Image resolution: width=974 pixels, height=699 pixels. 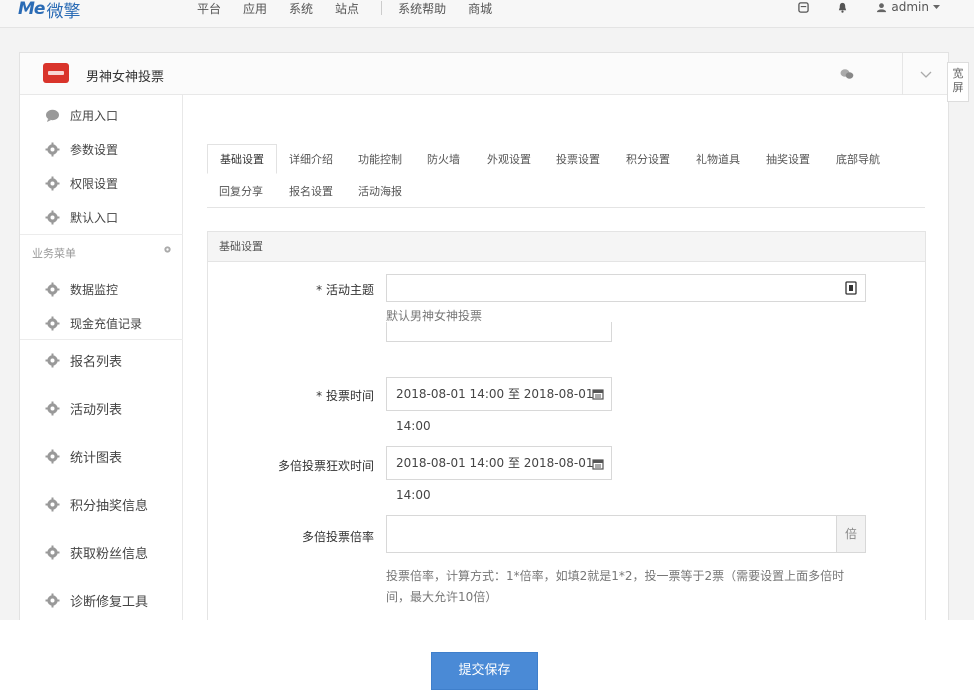 What do you see at coordinates (106, 324) in the screenshot?
I see `sidebar-item-label: 现金充值记录` at bounding box center [106, 324].